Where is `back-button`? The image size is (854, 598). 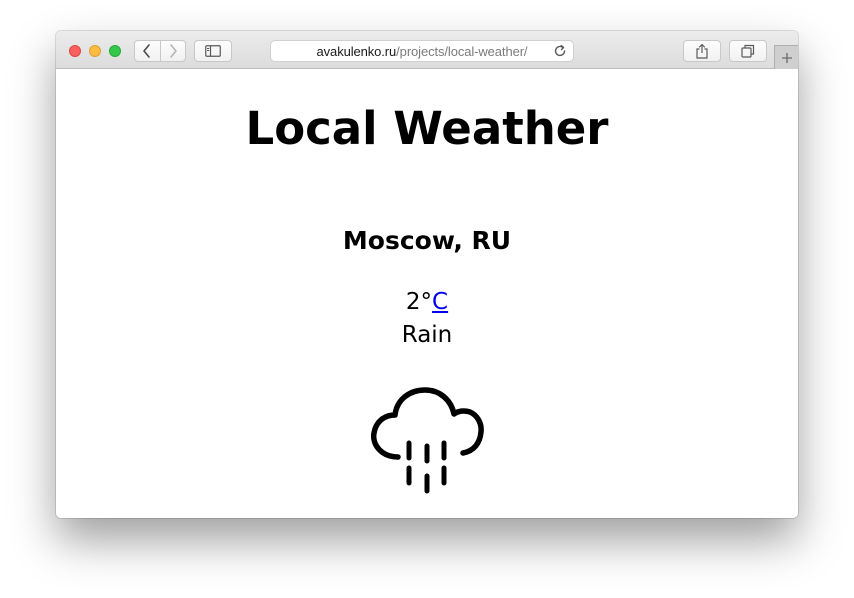
back-button is located at coordinates (147, 51).